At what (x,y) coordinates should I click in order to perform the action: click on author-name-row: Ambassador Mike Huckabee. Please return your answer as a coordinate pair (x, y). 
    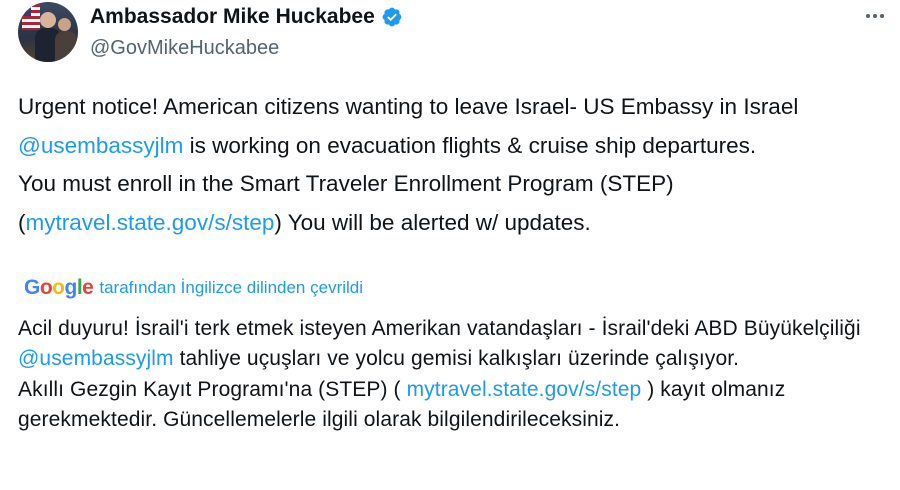
    Looking at the image, I should click on (246, 17).